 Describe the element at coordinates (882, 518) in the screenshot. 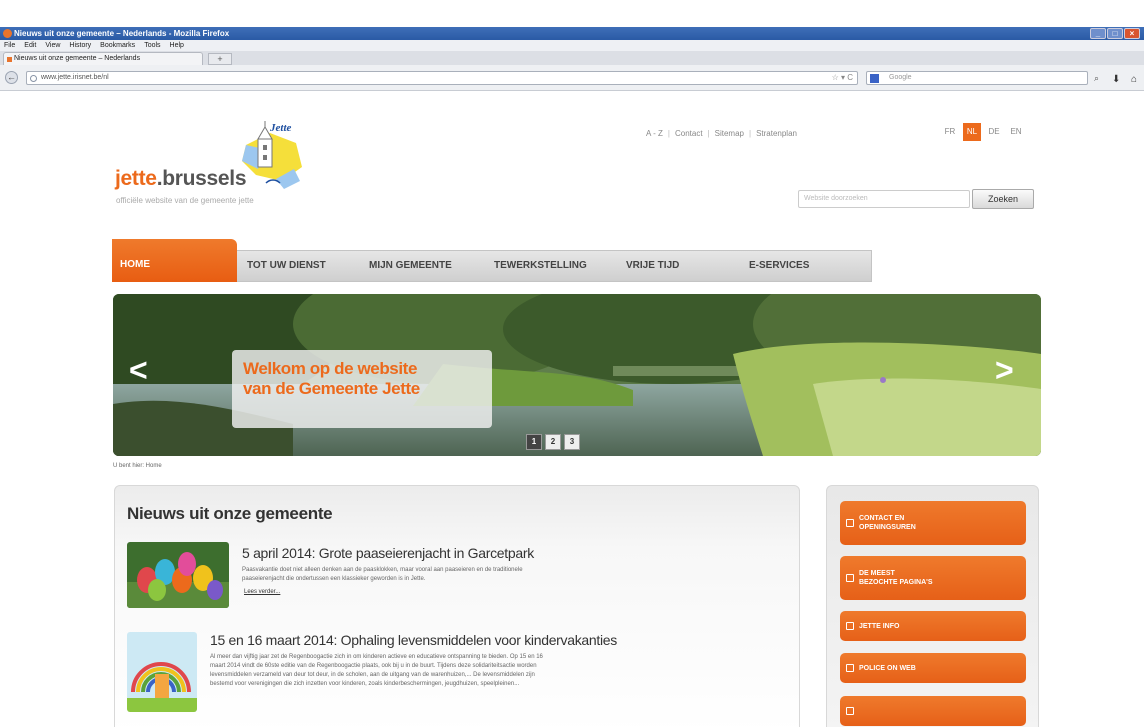

I see `quick-link-label: CONTACT EN` at that location.